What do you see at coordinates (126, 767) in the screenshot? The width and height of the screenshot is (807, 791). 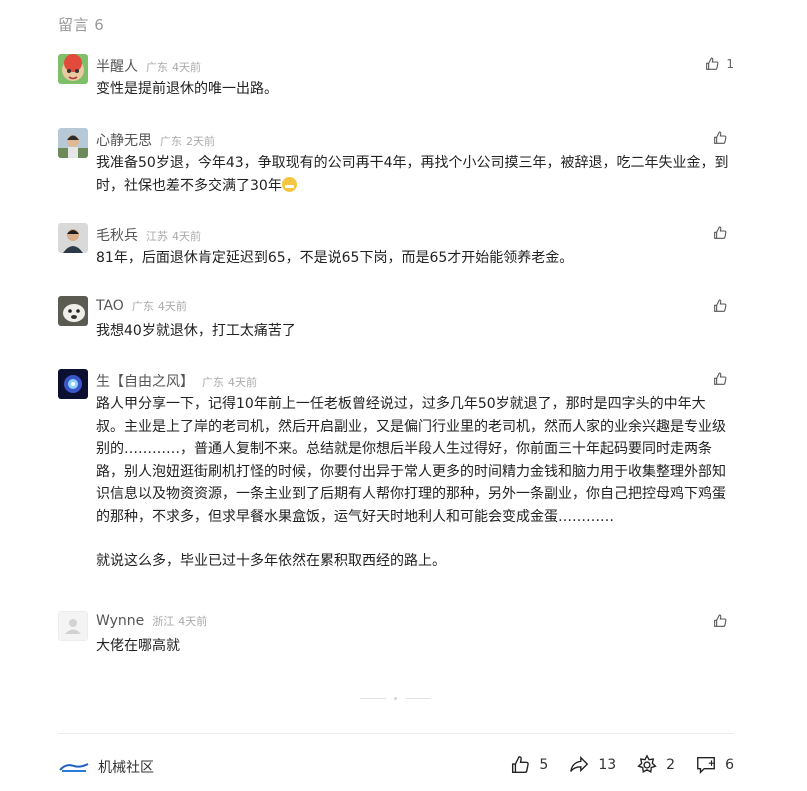 I see `source-name: 机械社区` at bounding box center [126, 767].